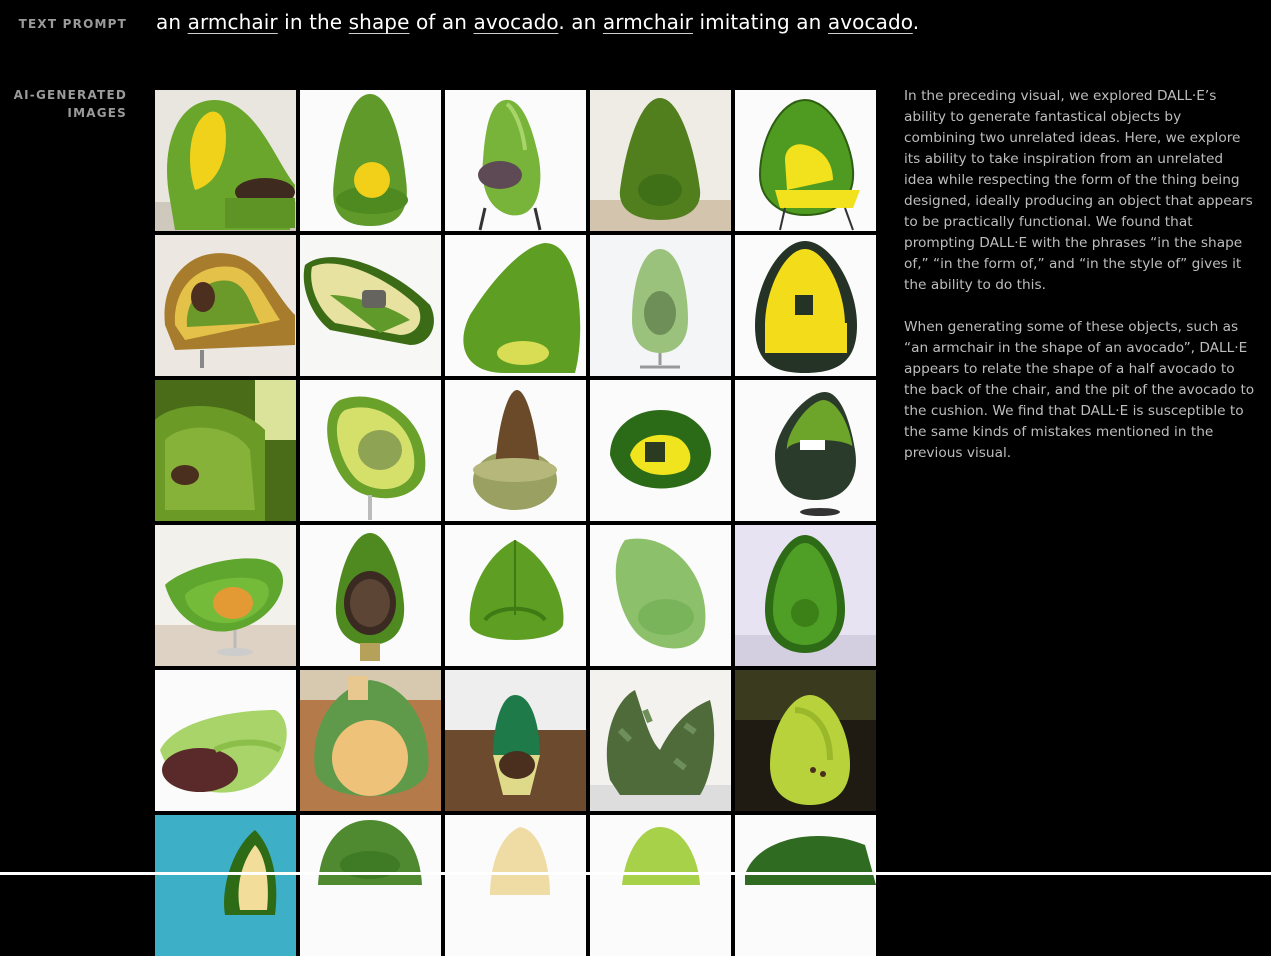 The width and height of the screenshot is (1271, 956). Describe the element at coordinates (760, 22) in the screenshot. I see `prompt-text: imitating an` at that location.